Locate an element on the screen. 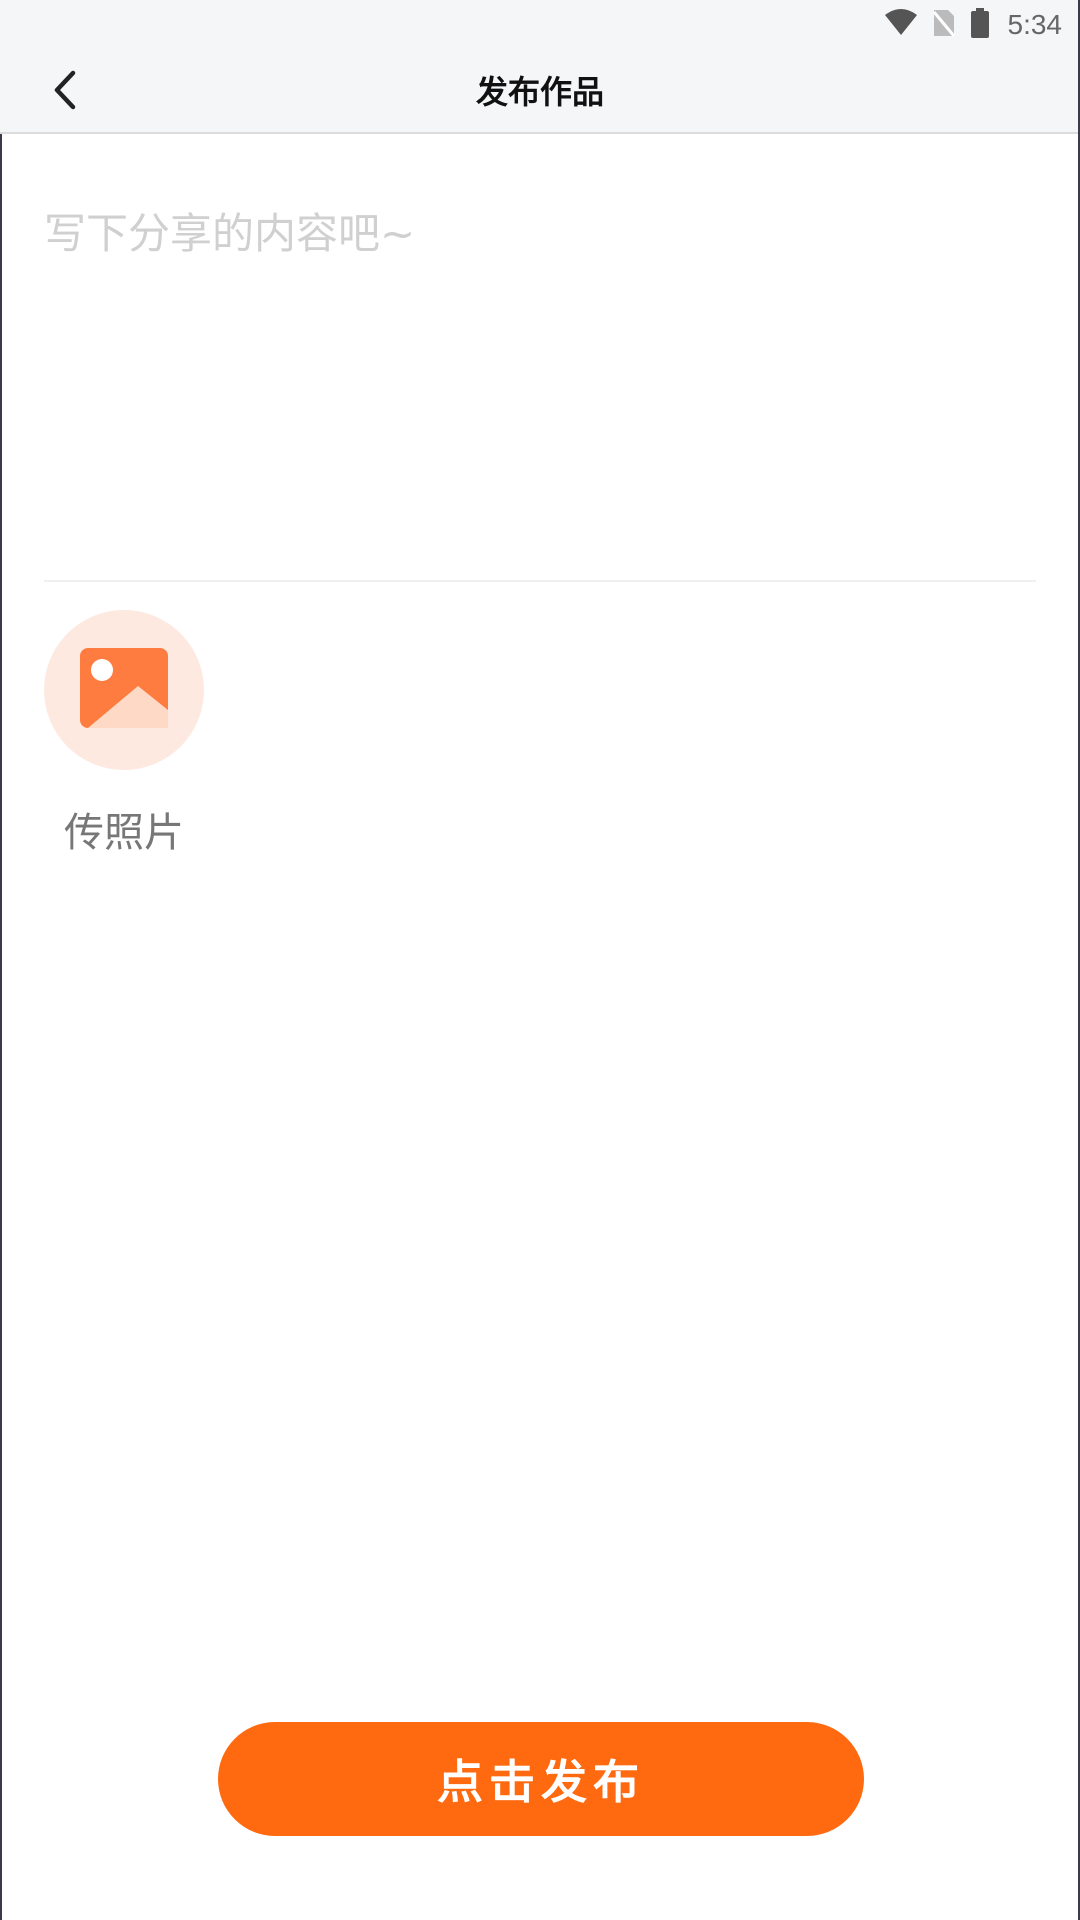 This screenshot has width=1080, height=1920. wifi-icon is located at coordinates (901, 25).